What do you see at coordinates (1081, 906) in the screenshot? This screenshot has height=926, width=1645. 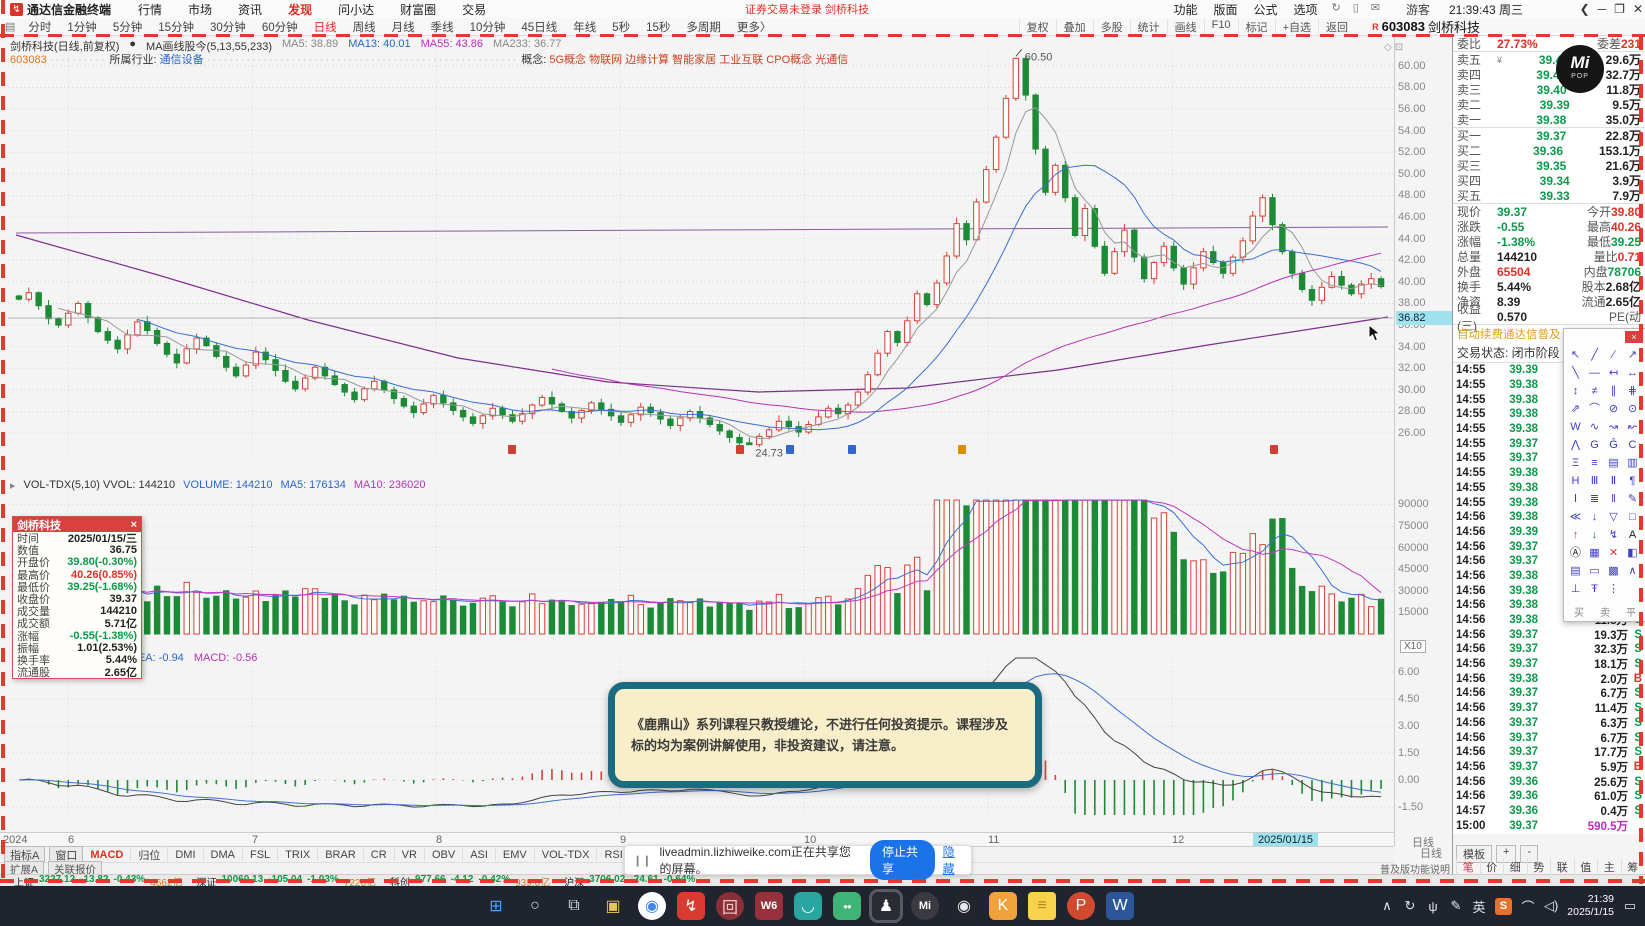 I see `taskbar-powerpoint-icon: P` at bounding box center [1081, 906].